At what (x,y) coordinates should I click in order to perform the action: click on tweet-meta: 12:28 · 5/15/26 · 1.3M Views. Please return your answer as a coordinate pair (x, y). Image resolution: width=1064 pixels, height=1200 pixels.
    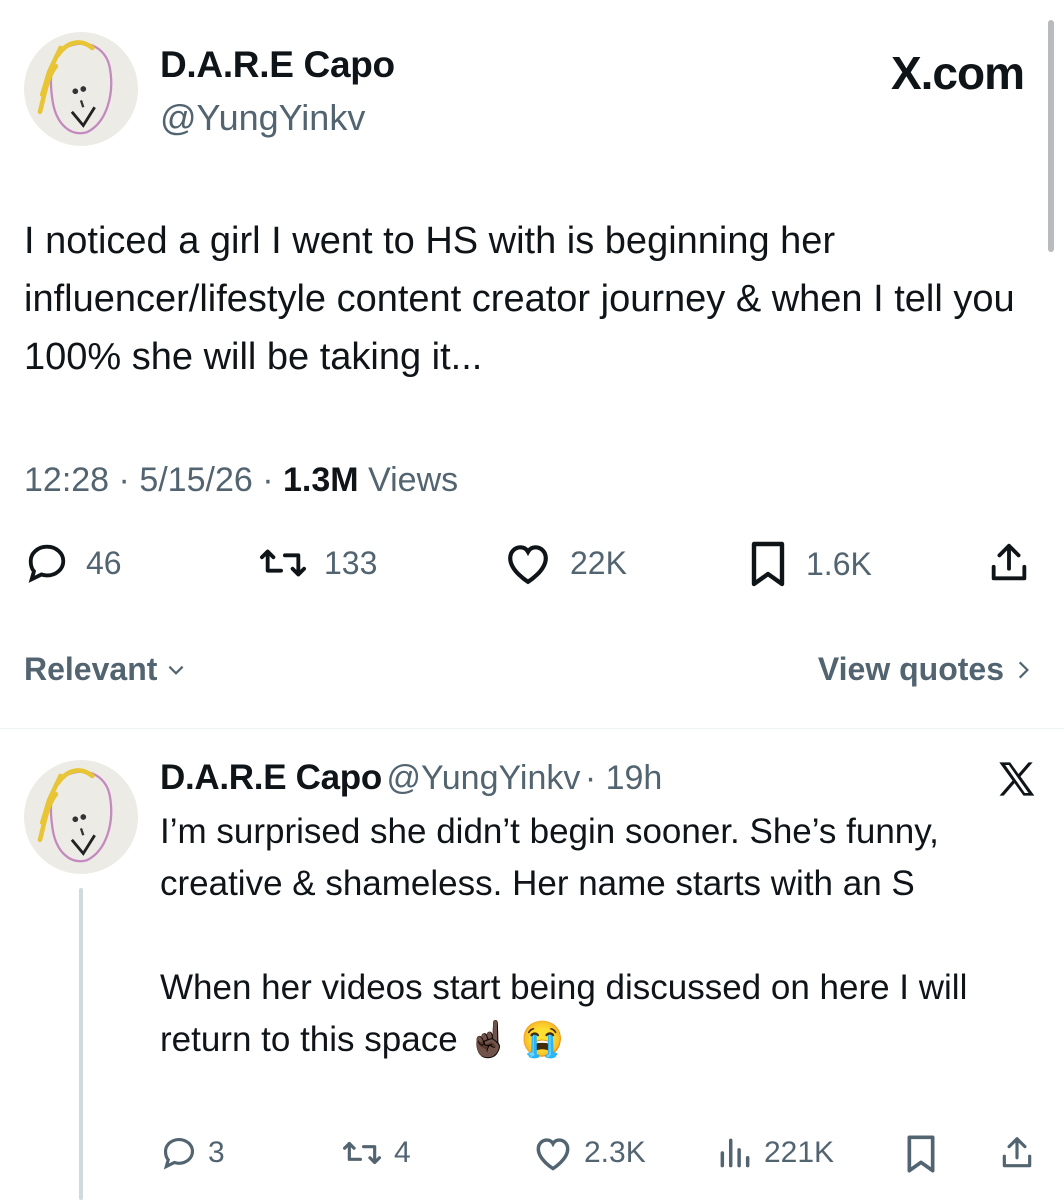
    Looking at the image, I should click on (241, 480).